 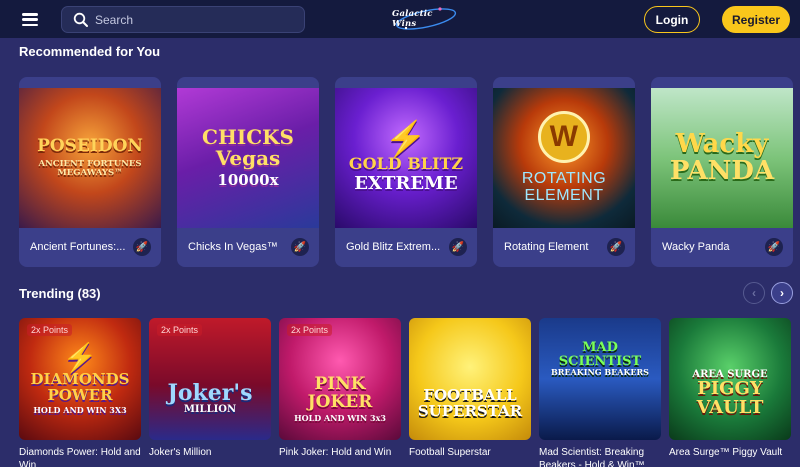 I want to click on art-title: GOLD BLITZ, so click(x=406, y=164).